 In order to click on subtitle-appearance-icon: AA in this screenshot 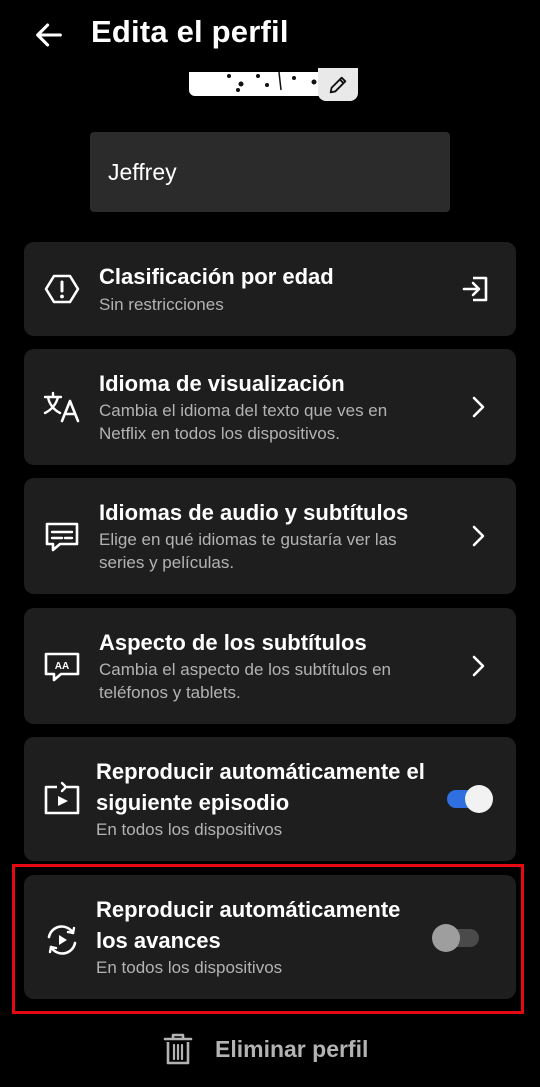, I will do `click(62, 667)`.